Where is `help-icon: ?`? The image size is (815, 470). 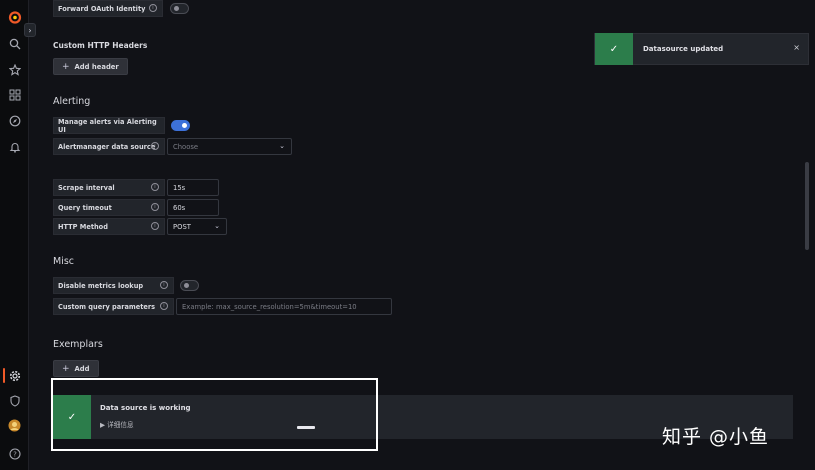
help-icon: ? is located at coordinates (14, 453).